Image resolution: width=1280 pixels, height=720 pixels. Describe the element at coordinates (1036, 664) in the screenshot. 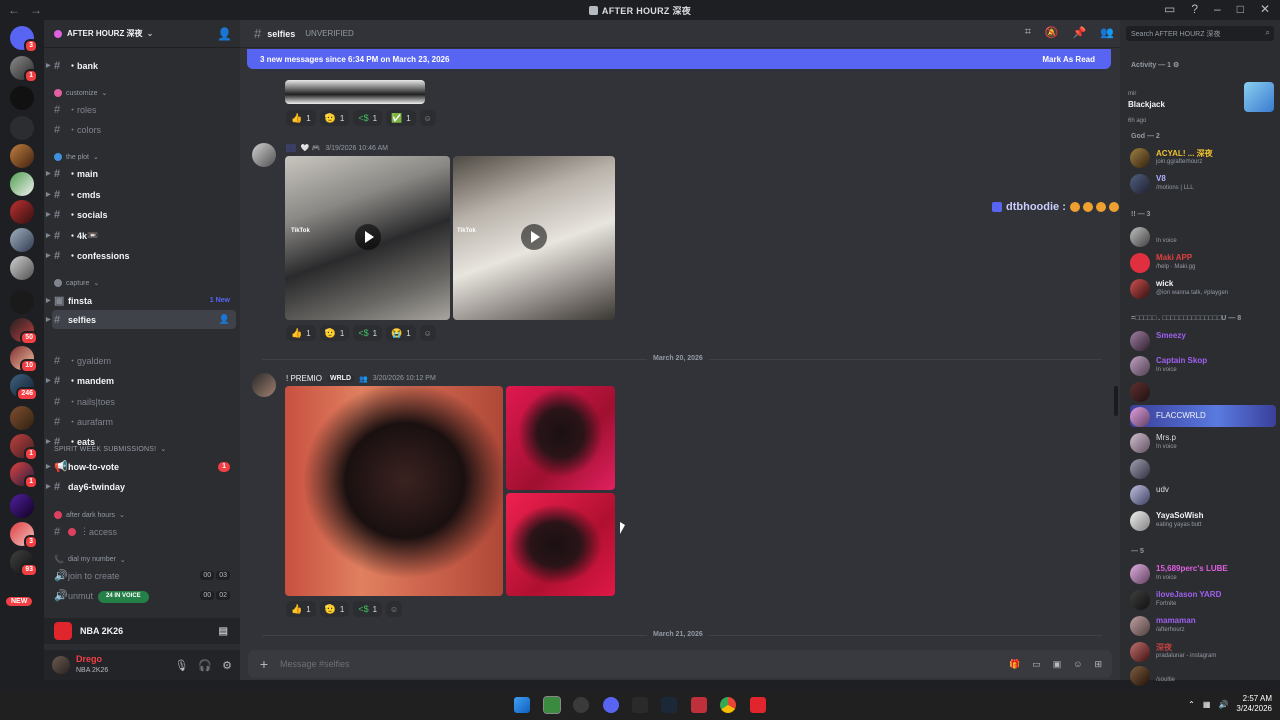

I see `gif-icon: ▭` at that location.